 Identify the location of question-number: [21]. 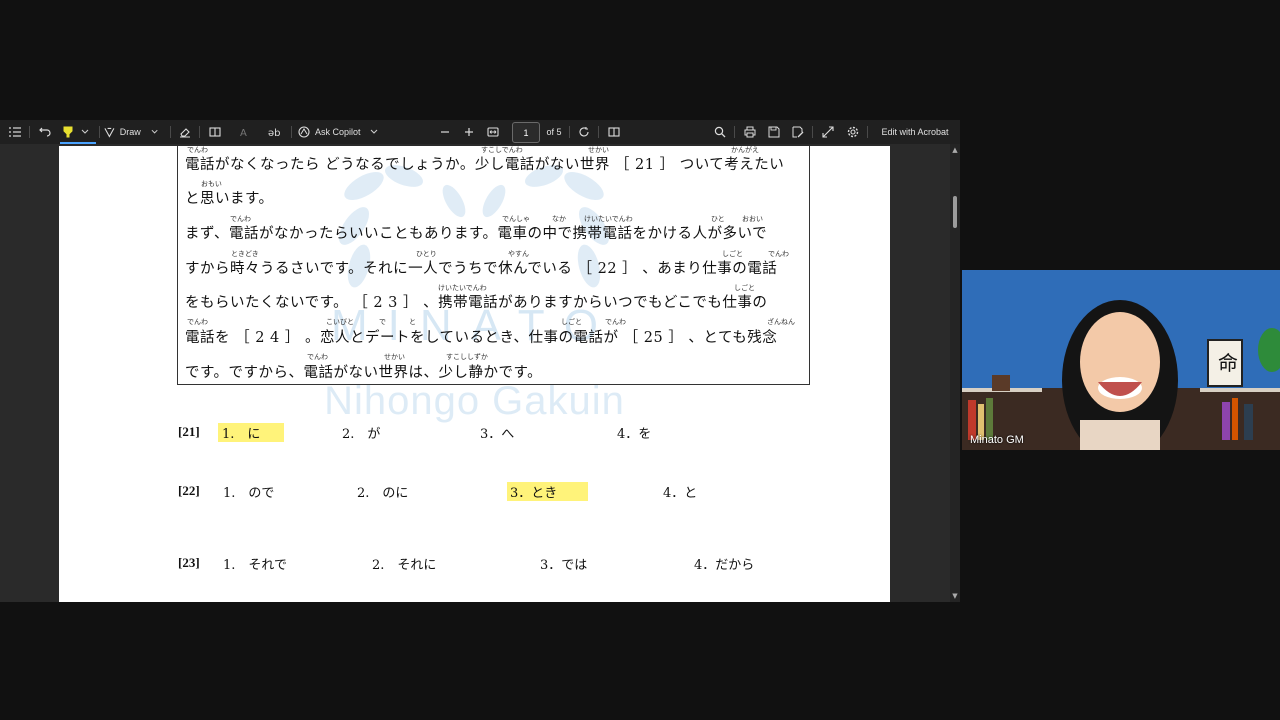
(189, 431).